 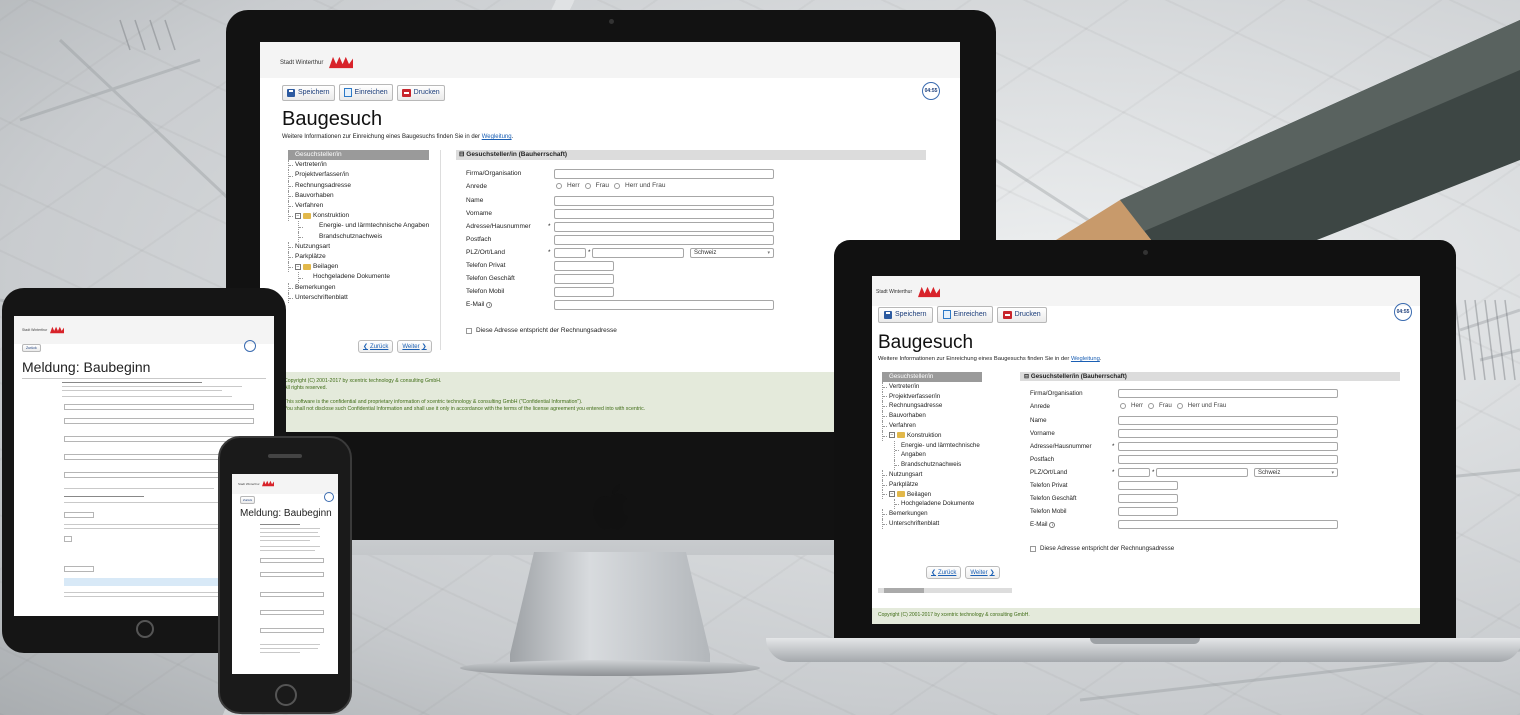 I want to click on label-address: Adresse/Hausnummer, so click(x=1061, y=446).